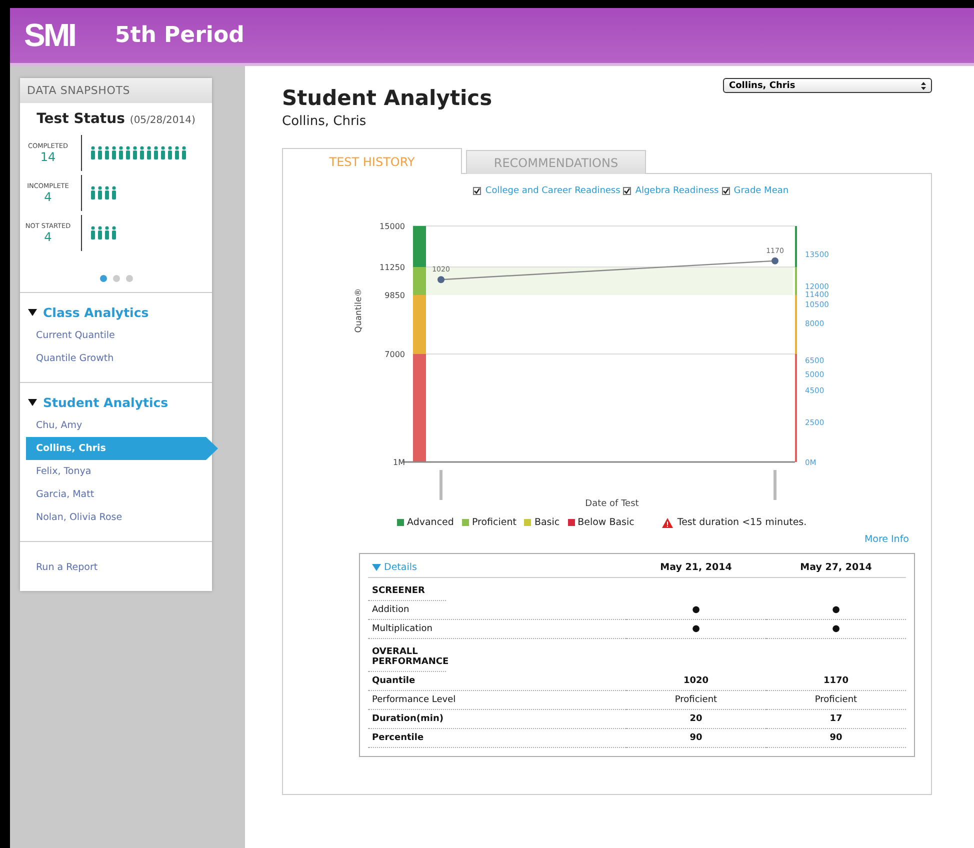  Describe the element at coordinates (122, 448) in the screenshot. I see `sidebar-item: Collins, Chris` at that location.